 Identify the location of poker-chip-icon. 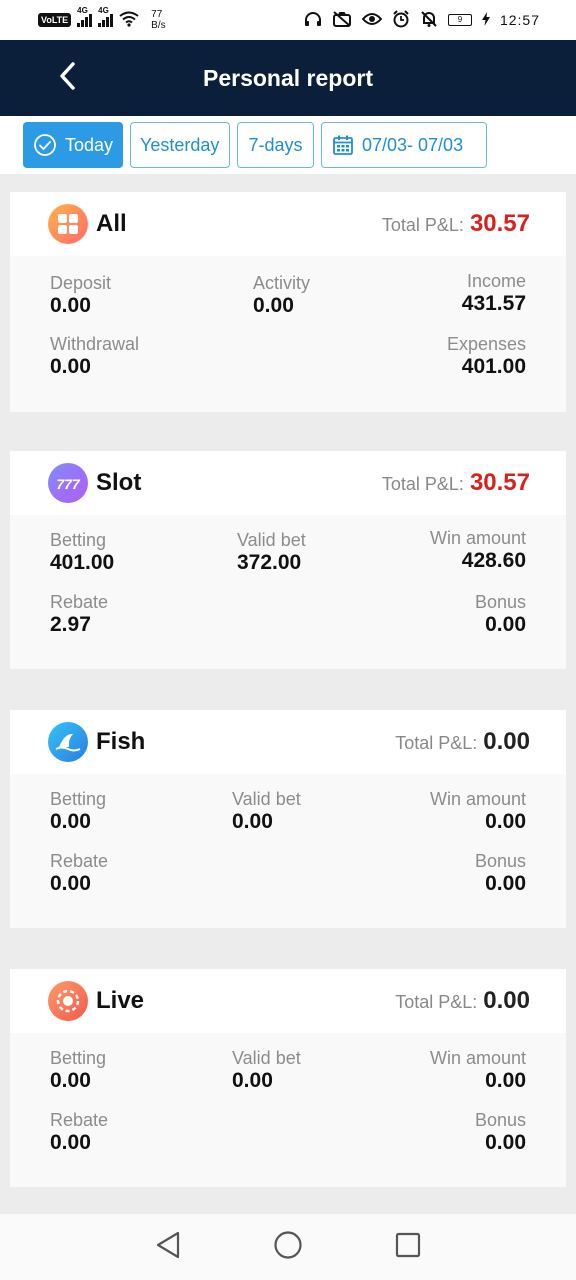
(68, 1001).